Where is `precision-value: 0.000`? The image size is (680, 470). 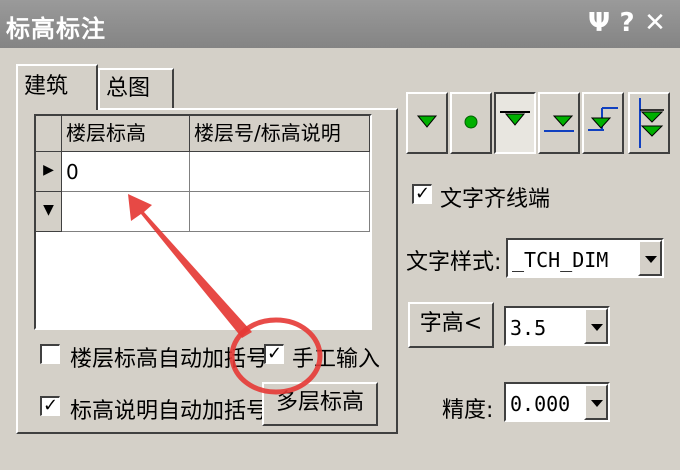 precision-value: 0.000 is located at coordinates (540, 404).